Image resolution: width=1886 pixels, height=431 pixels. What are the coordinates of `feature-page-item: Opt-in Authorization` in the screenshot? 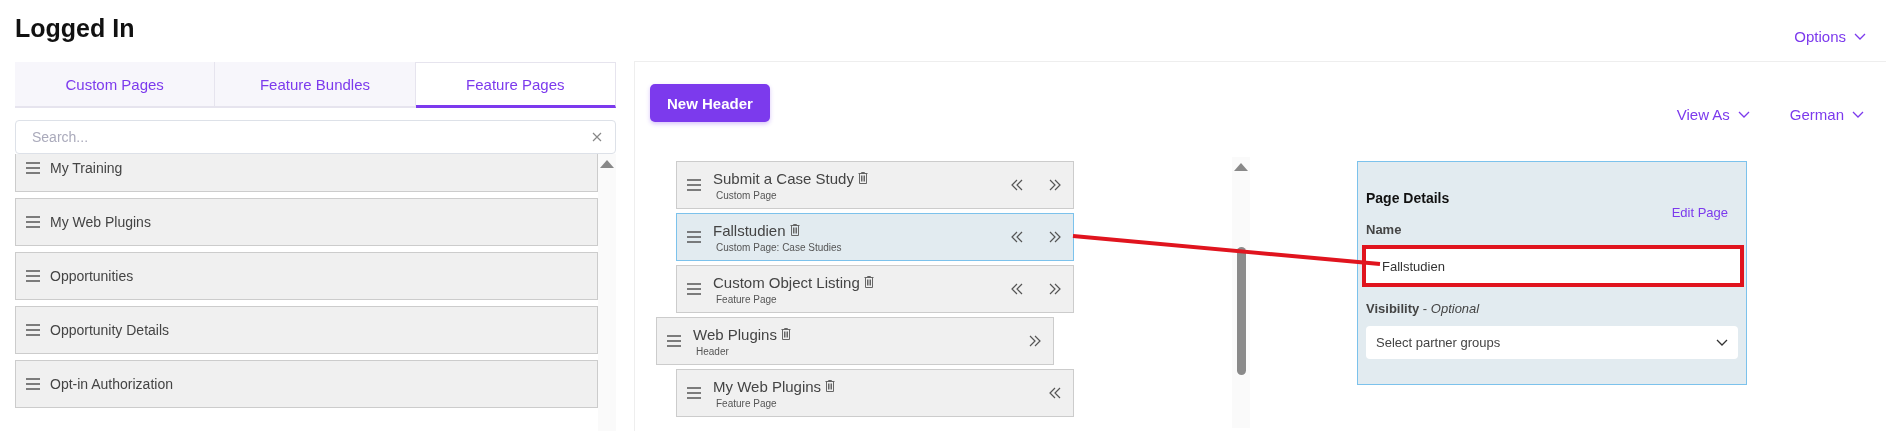 It's located at (306, 384).